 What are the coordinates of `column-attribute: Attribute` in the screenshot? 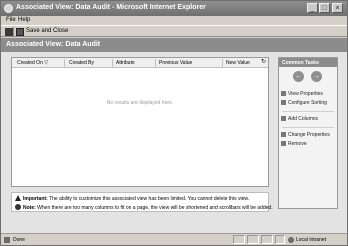 It's located at (125, 63).